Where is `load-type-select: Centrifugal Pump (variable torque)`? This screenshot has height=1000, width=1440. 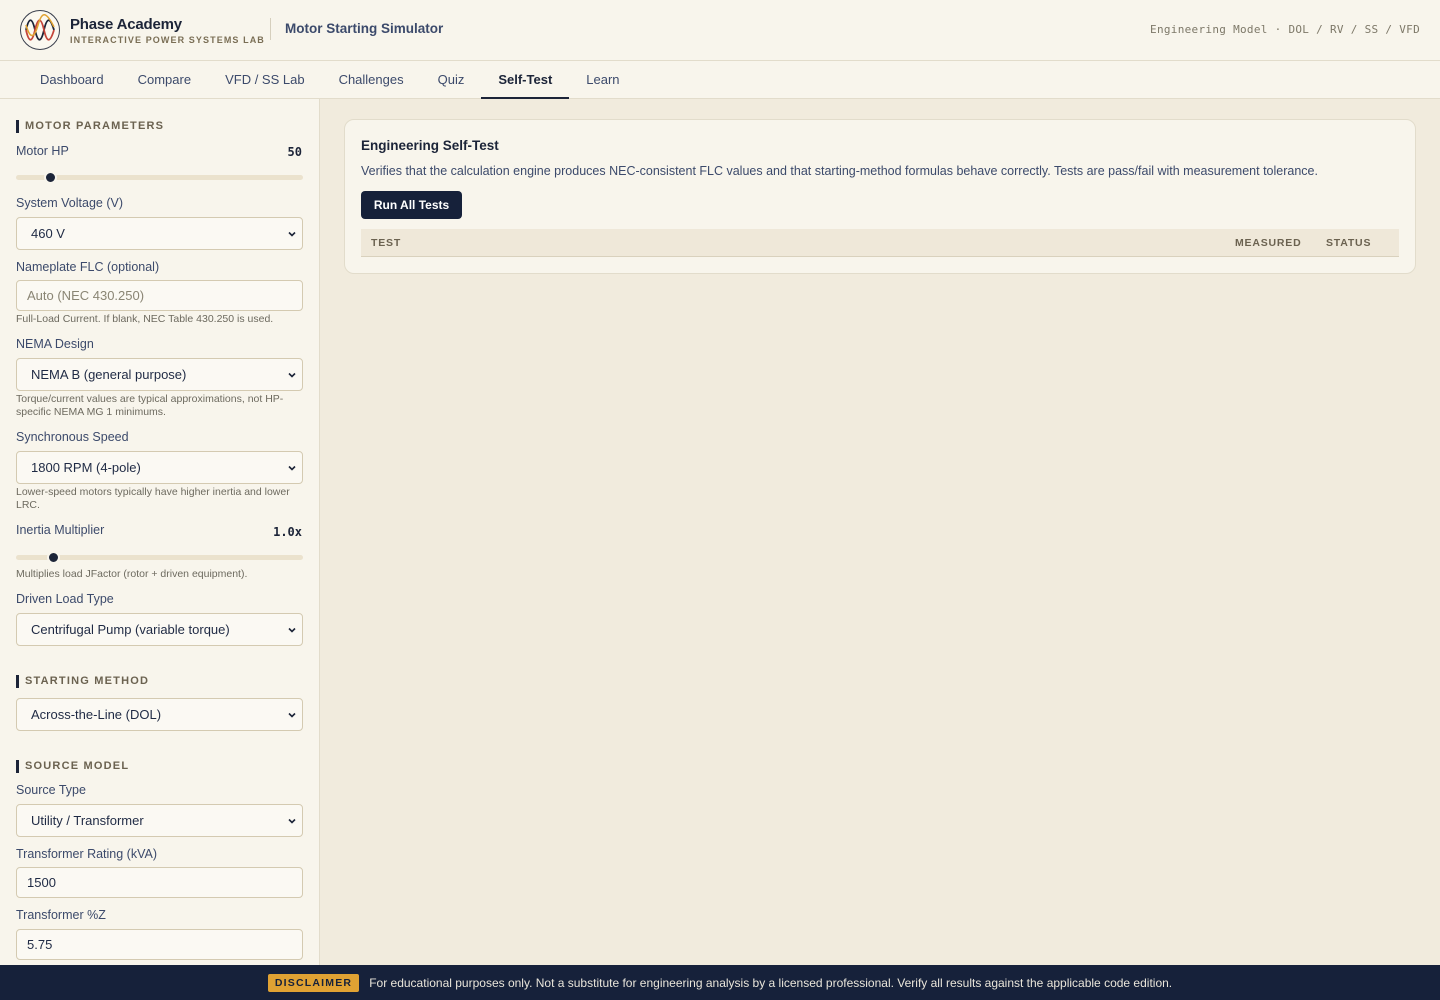 load-type-select: Centrifugal Pump (variable torque) is located at coordinates (159, 629).